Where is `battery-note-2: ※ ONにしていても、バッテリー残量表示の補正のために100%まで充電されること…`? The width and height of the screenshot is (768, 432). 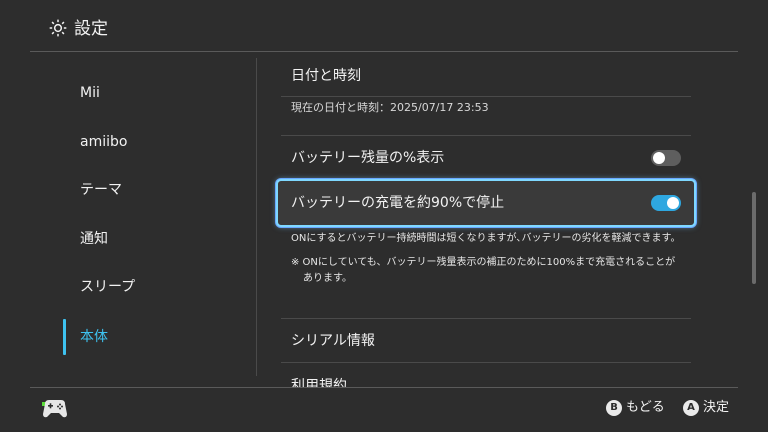 battery-note-2: ※ ONにしていても、バッテリー残量表示の補正のために100%まで充電されること… is located at coordinates (483, 262).